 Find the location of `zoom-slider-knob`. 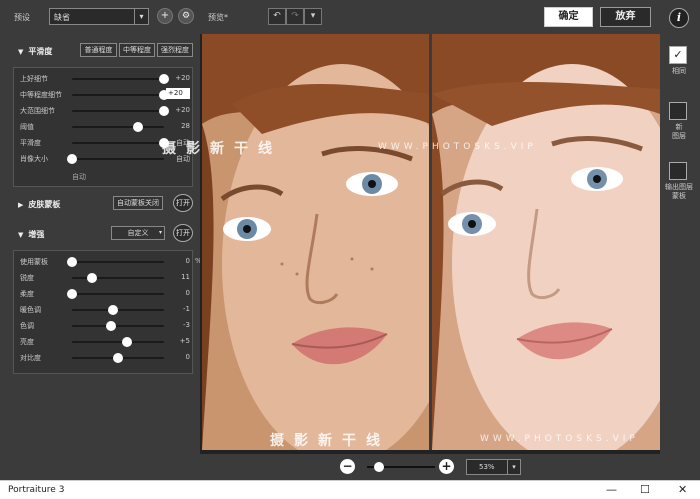

zoom-slider-knob is located at coordinates (378, 467).